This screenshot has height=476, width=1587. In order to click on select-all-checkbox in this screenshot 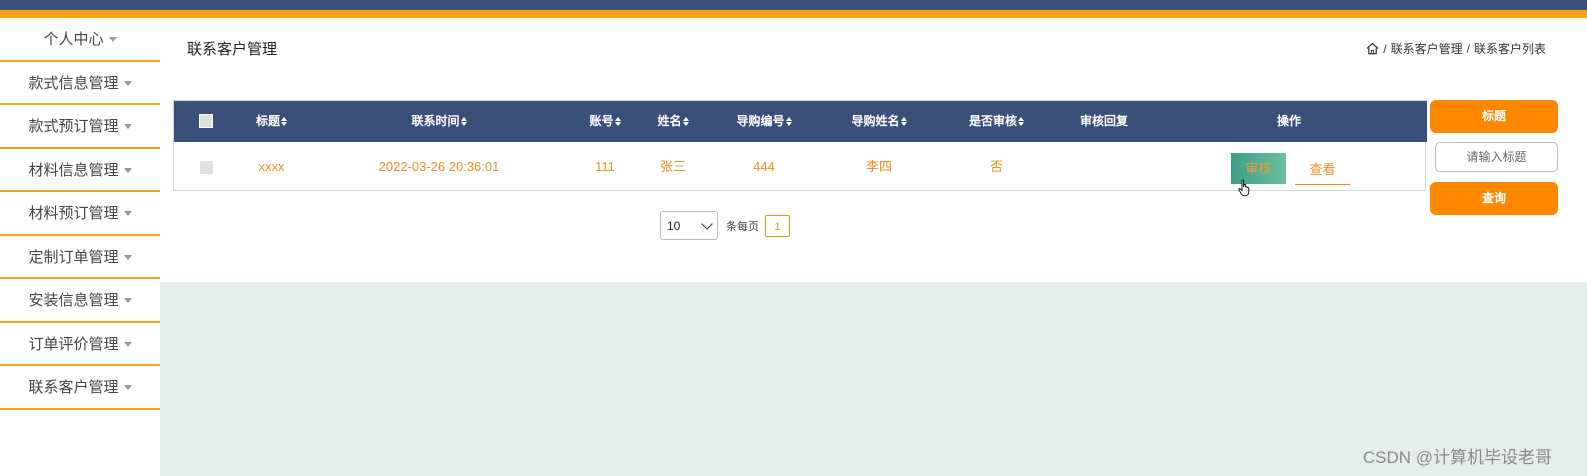, I will do `click(206, 121)`.